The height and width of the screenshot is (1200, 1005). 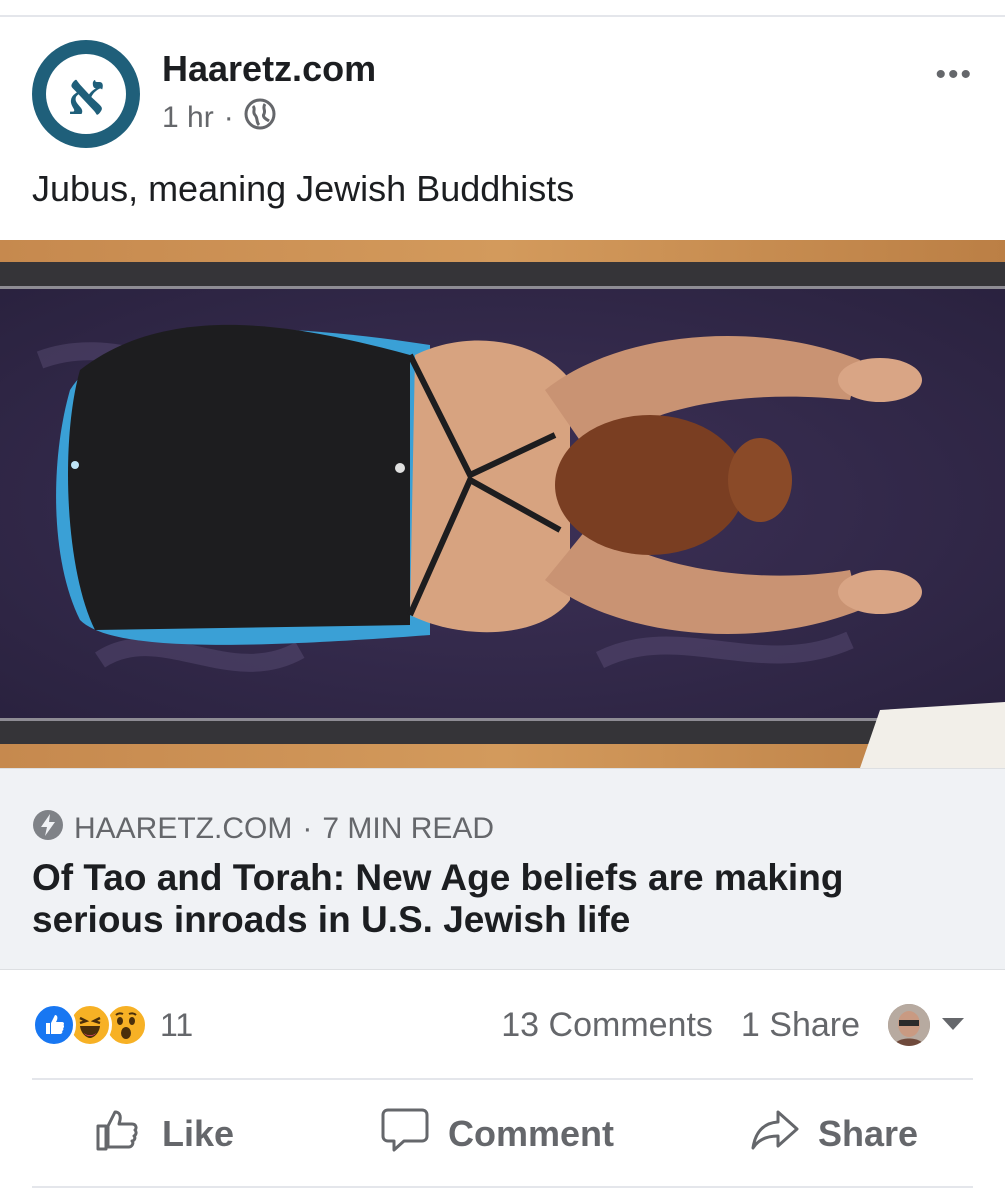 What do you see at coordinates (502, 16) in the screenshot?
I see `top-divider` at bounding box center [502, 16].